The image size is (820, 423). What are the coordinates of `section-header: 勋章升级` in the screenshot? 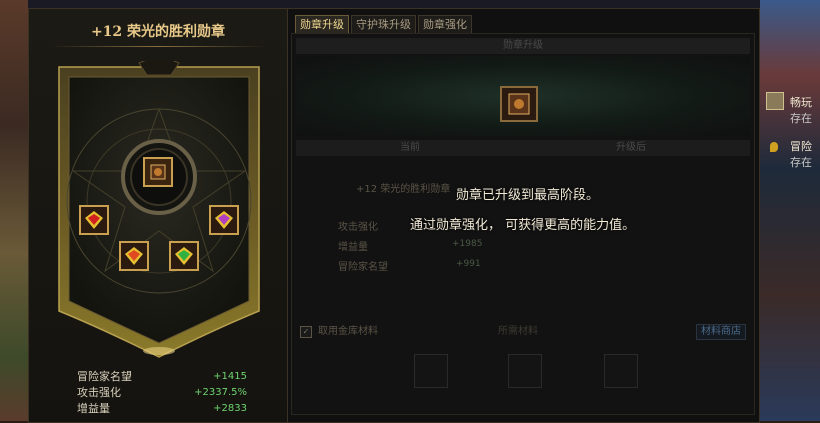 It's located at (523, 46).